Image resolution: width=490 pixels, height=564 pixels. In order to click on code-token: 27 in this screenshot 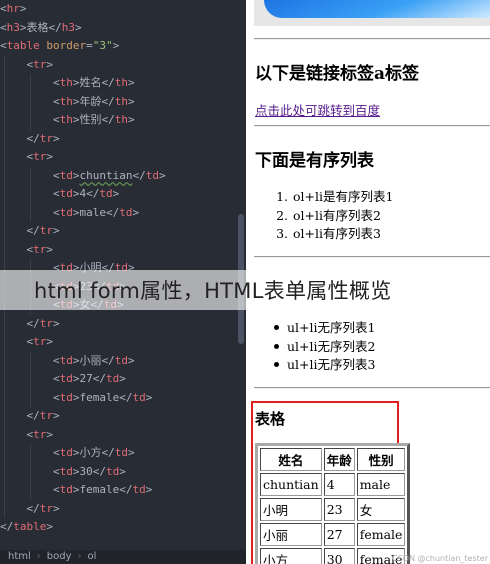, I will do `click(86, 378)`.